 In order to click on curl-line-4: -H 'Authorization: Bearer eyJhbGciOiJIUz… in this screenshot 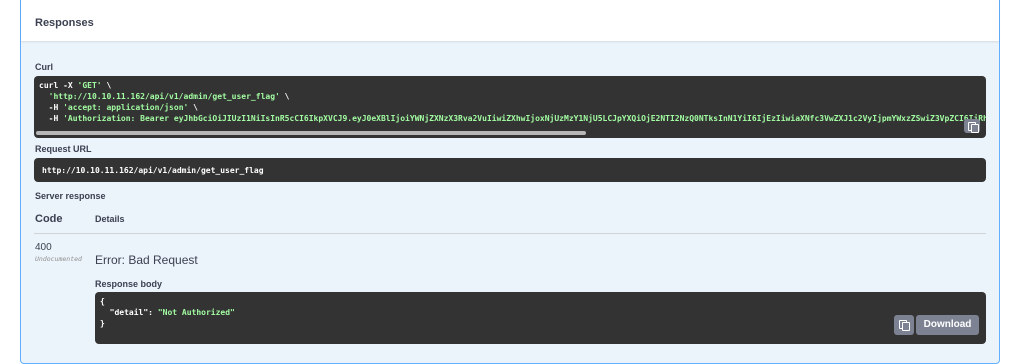, I will do `click(512, 118)`.